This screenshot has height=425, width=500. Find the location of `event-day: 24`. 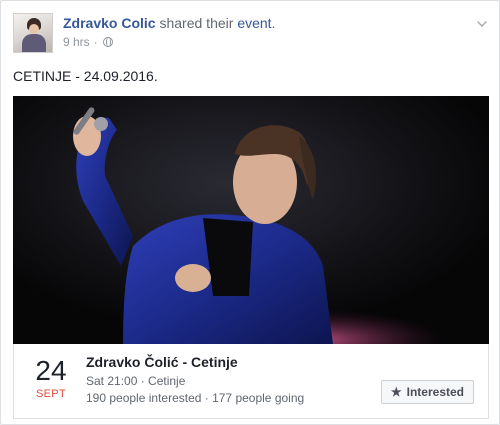

event-day: 24 is located at coordinates (51, 370).